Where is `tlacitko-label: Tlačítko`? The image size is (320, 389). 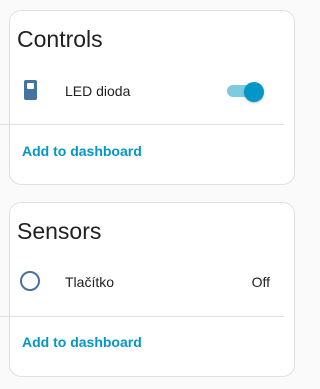 tlacitko-label: Tlačítko is located at coordinates (90, 282).